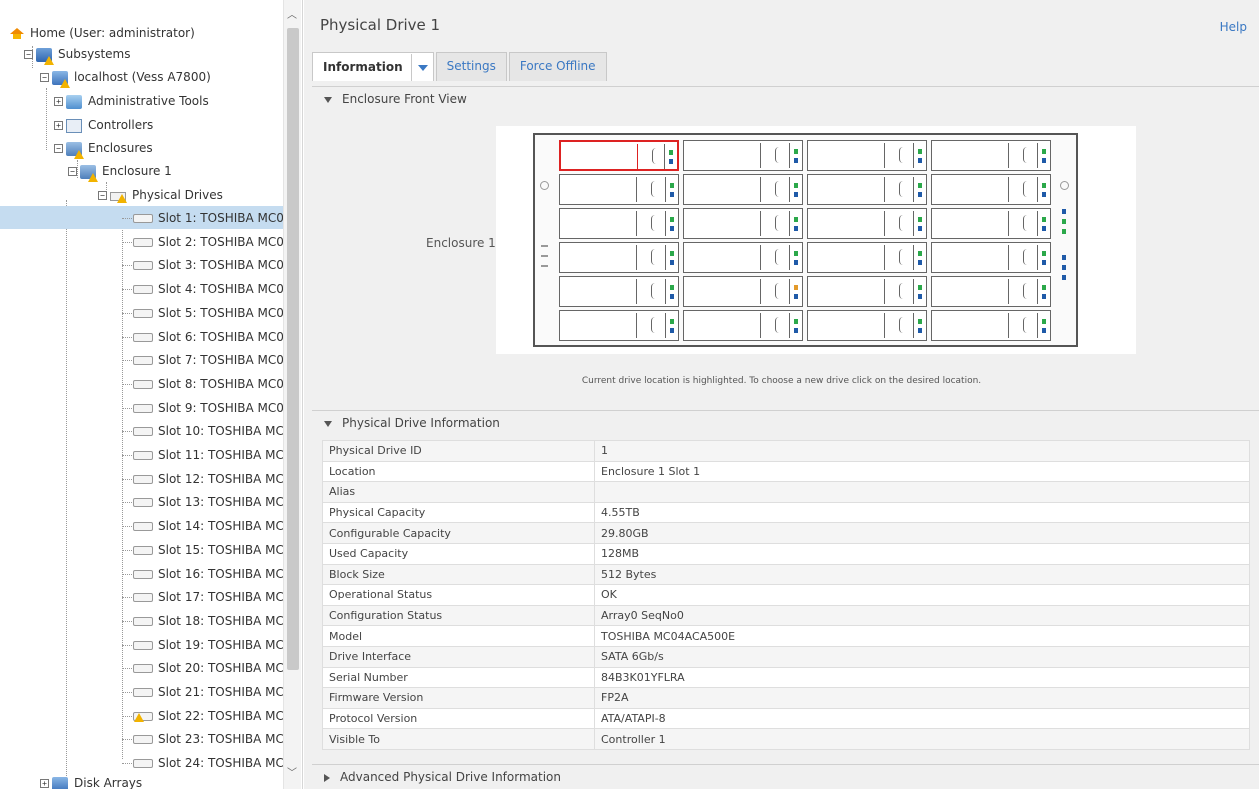  What do you see at coordinates (208, 431) in the screenshot?
I see `tree-item-slot-10: Slot 10: TOSHIBA MC` at bounding box center [208, 431].